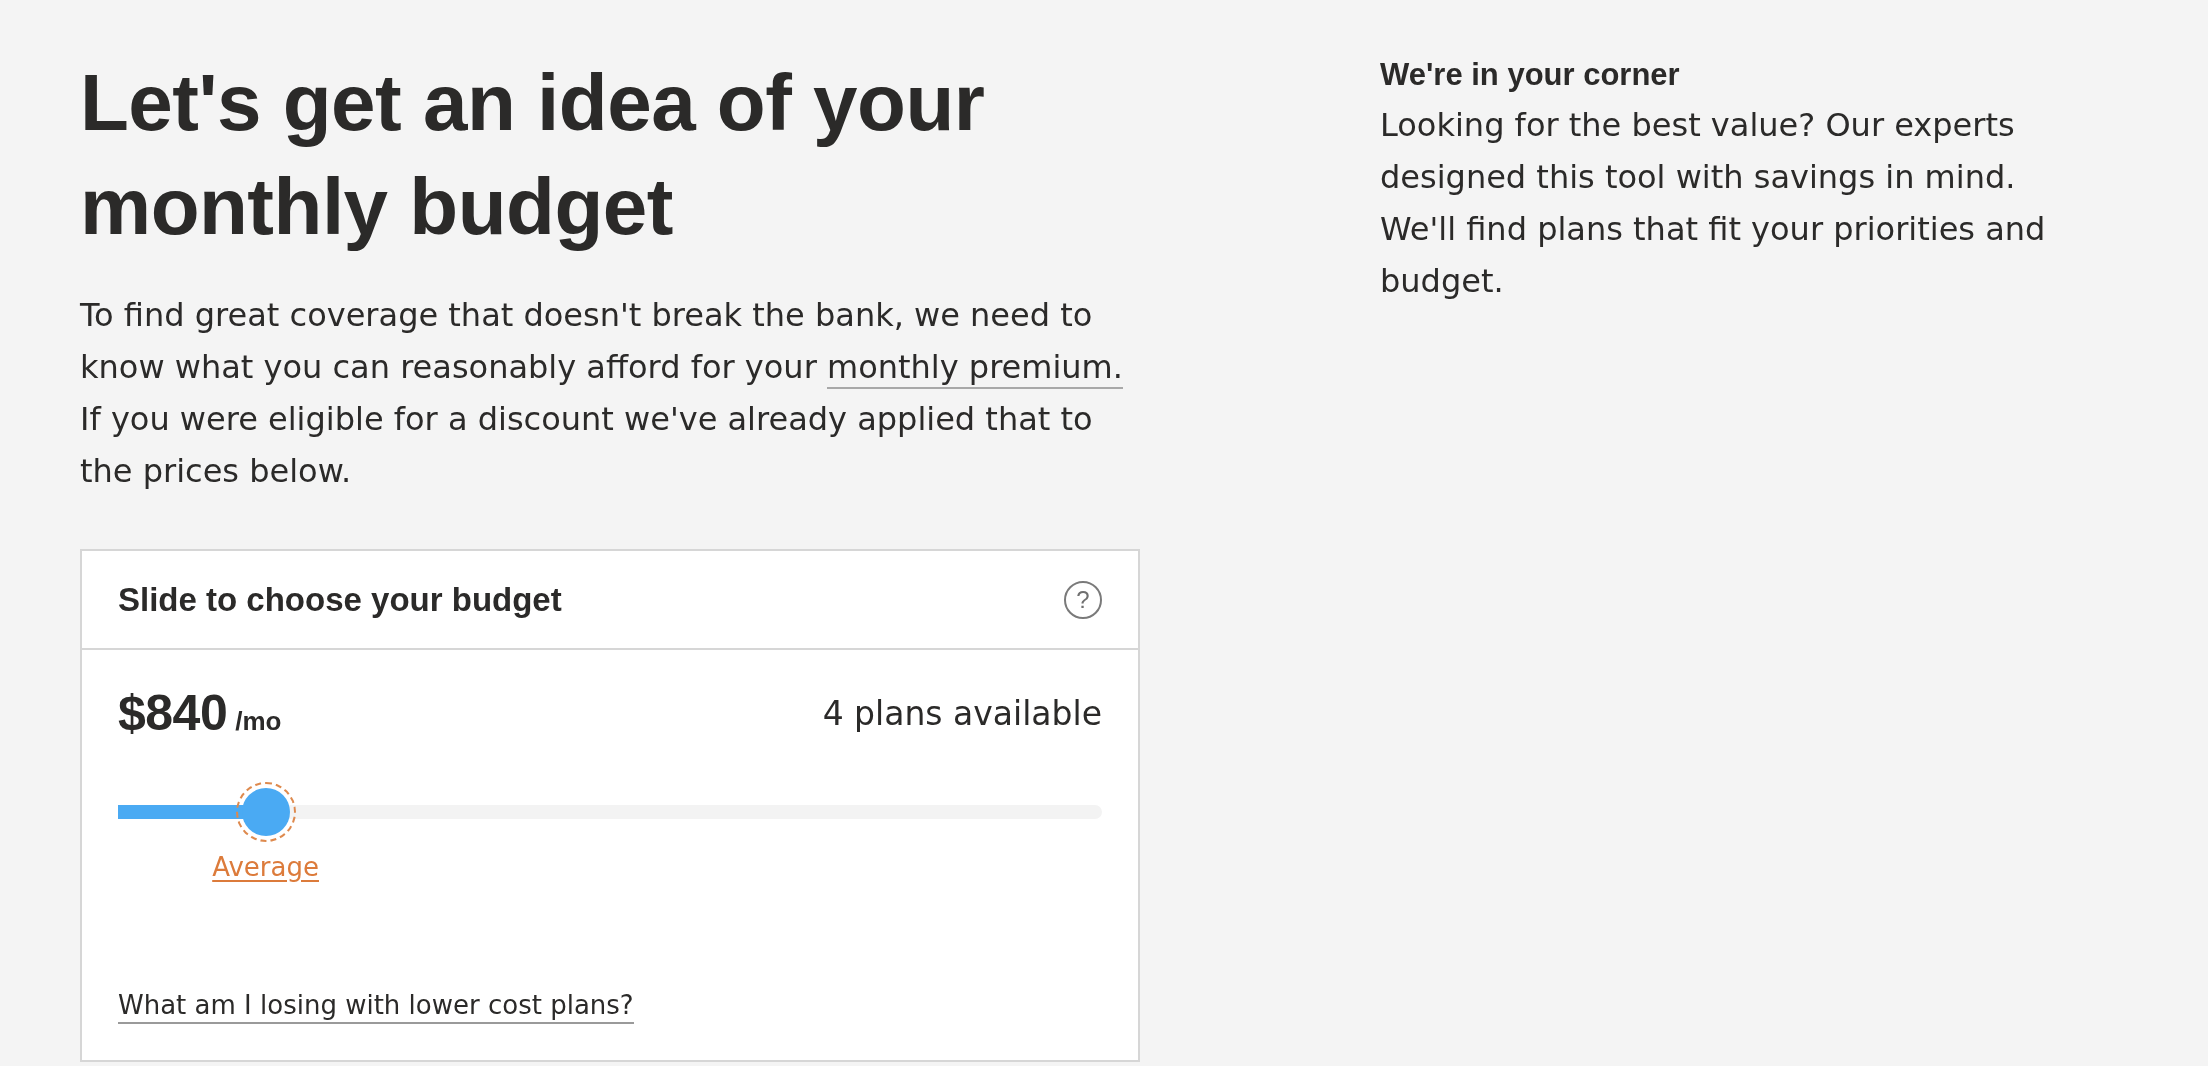  I want to click on price-amount: $840, so click(173, 713).